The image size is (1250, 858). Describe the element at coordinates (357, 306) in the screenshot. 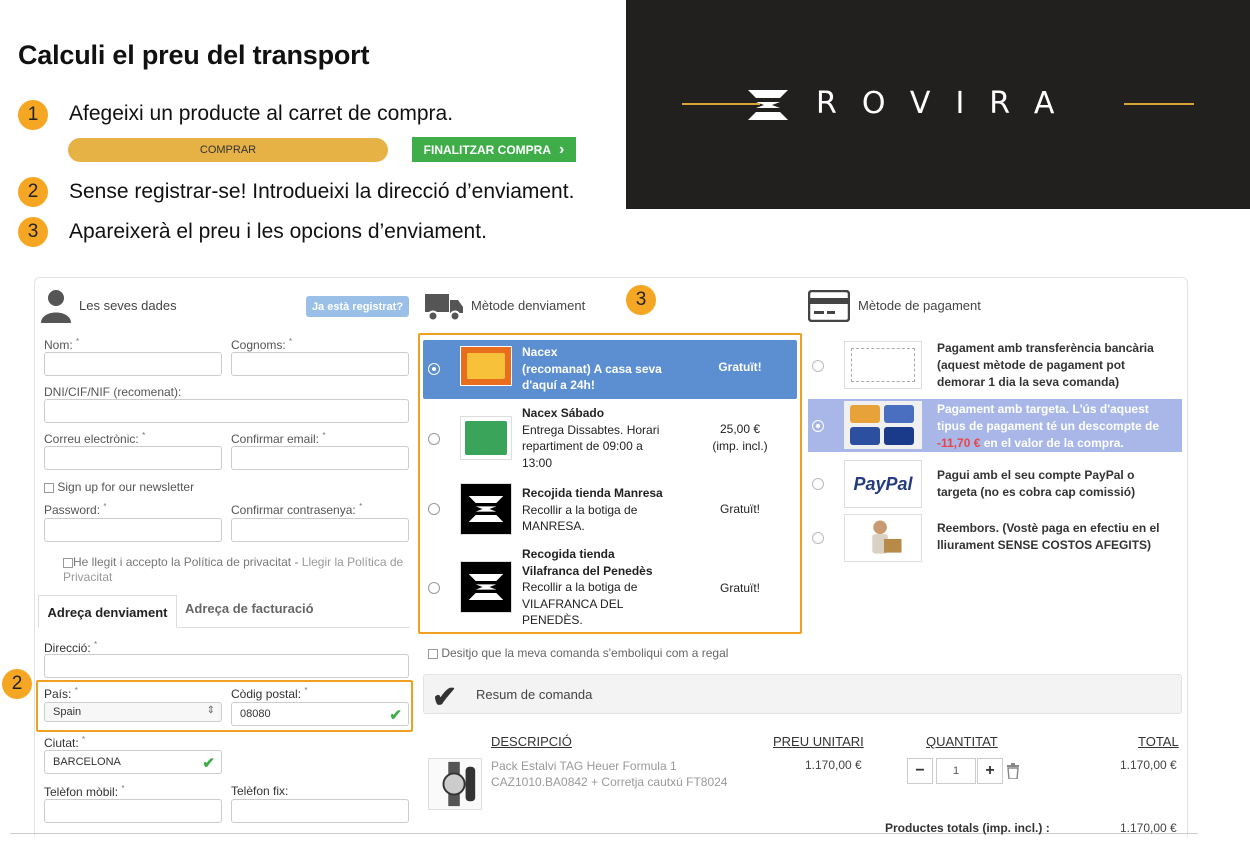

I see `already-registered-button: Ja està registrat?` at that location.